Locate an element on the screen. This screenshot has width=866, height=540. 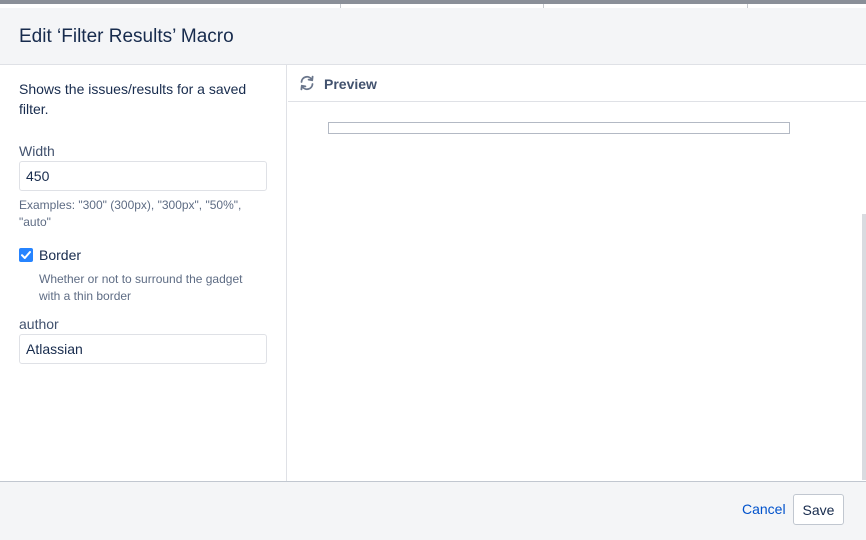
author-input is located at coordinates (143, 349).